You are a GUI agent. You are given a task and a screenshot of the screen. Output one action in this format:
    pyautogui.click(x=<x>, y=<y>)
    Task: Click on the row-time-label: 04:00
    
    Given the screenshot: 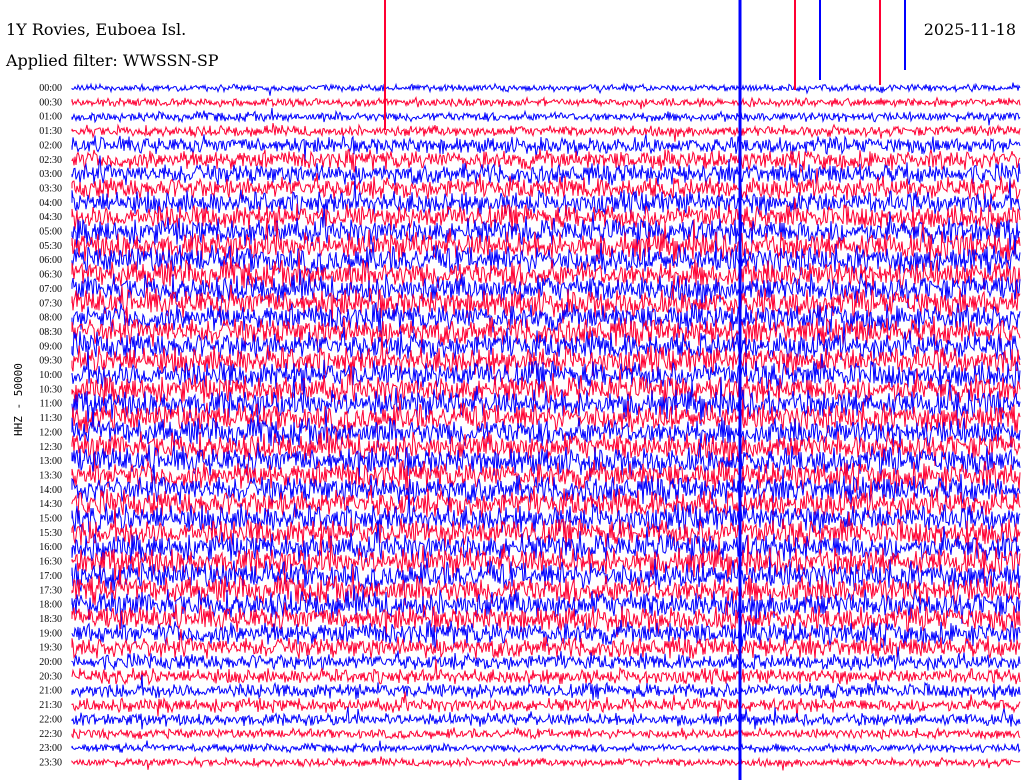 What is the action you would take?
    pyautogui.click(x=50, y=203)
    